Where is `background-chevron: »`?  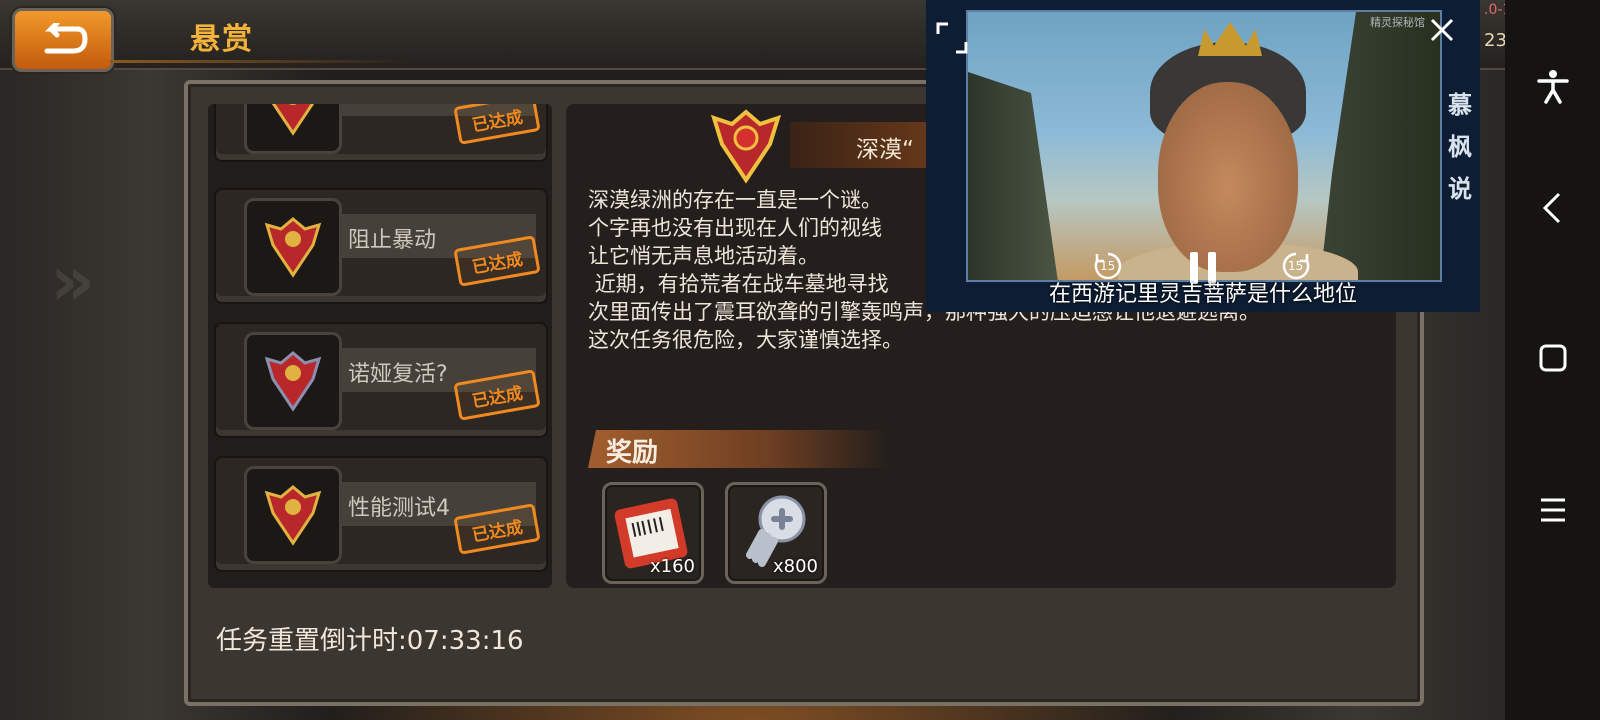
background-chevron: » is located at coordinates (73, 281).